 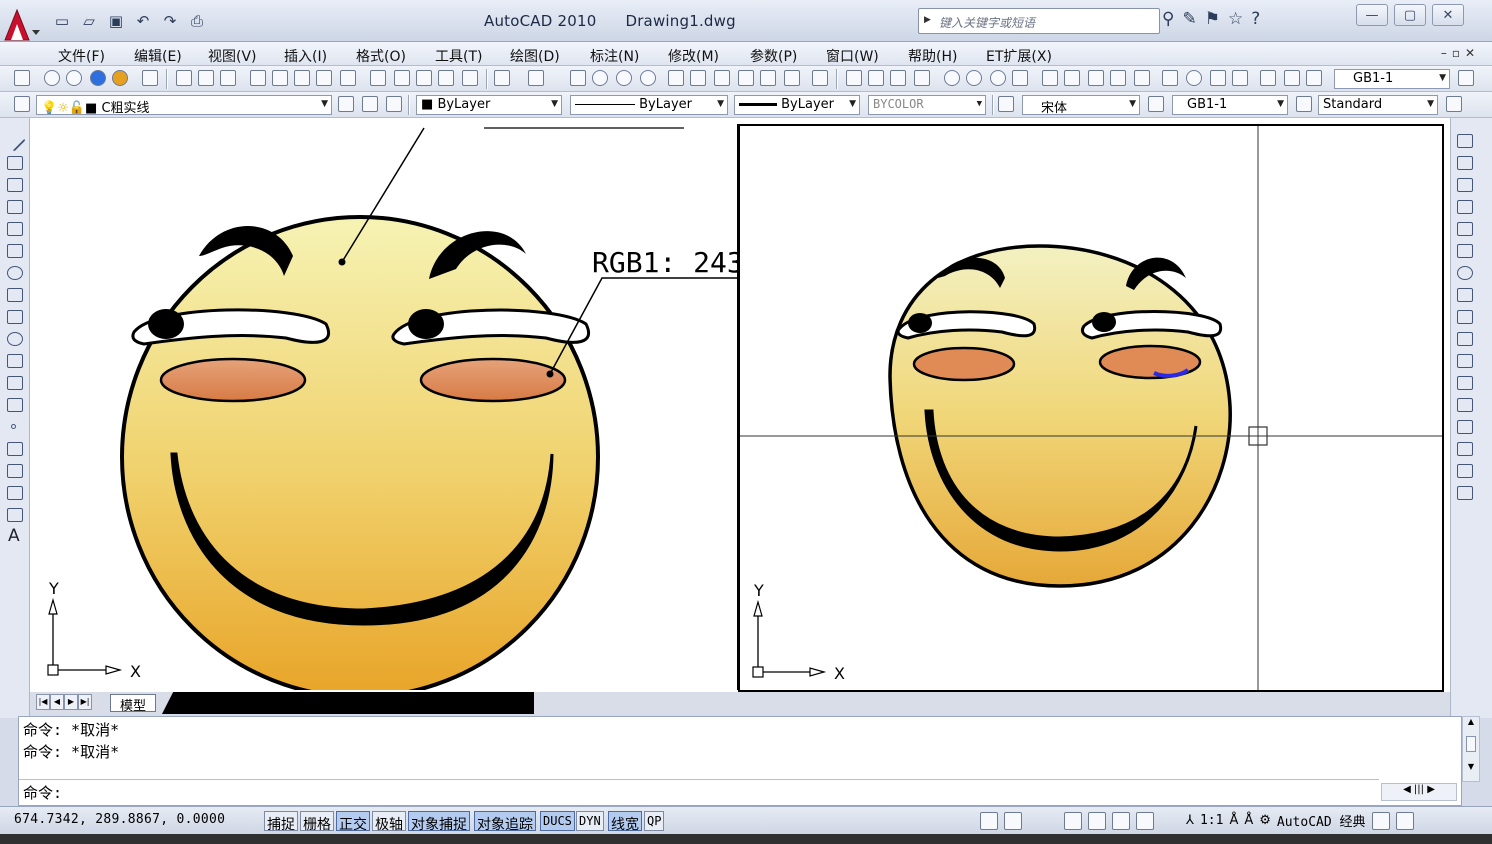 What do you see at coordinates (15, 317) in the screenshot?
I see `spline-icon` at bounding box center [15, 317].